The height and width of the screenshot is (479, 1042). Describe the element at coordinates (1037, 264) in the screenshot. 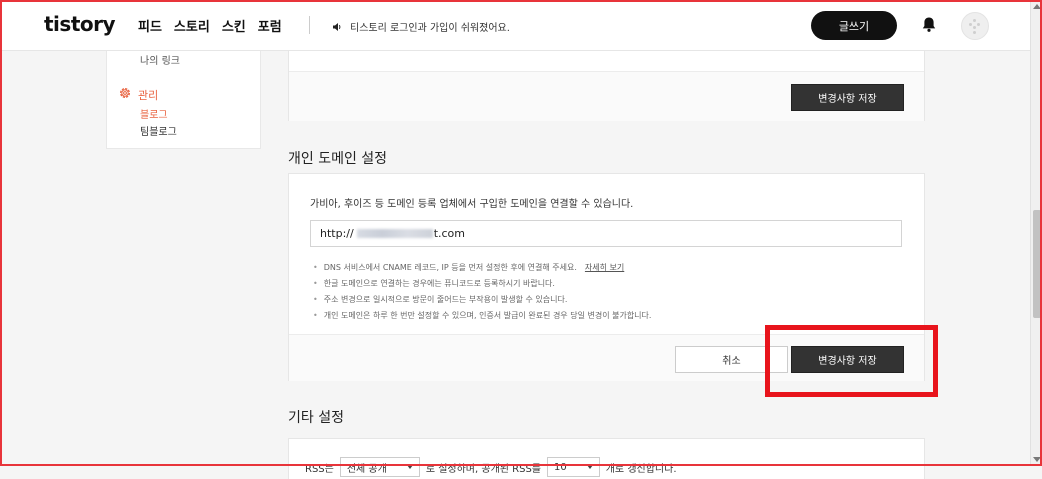

I see `scrollbar-thumb` at that location.